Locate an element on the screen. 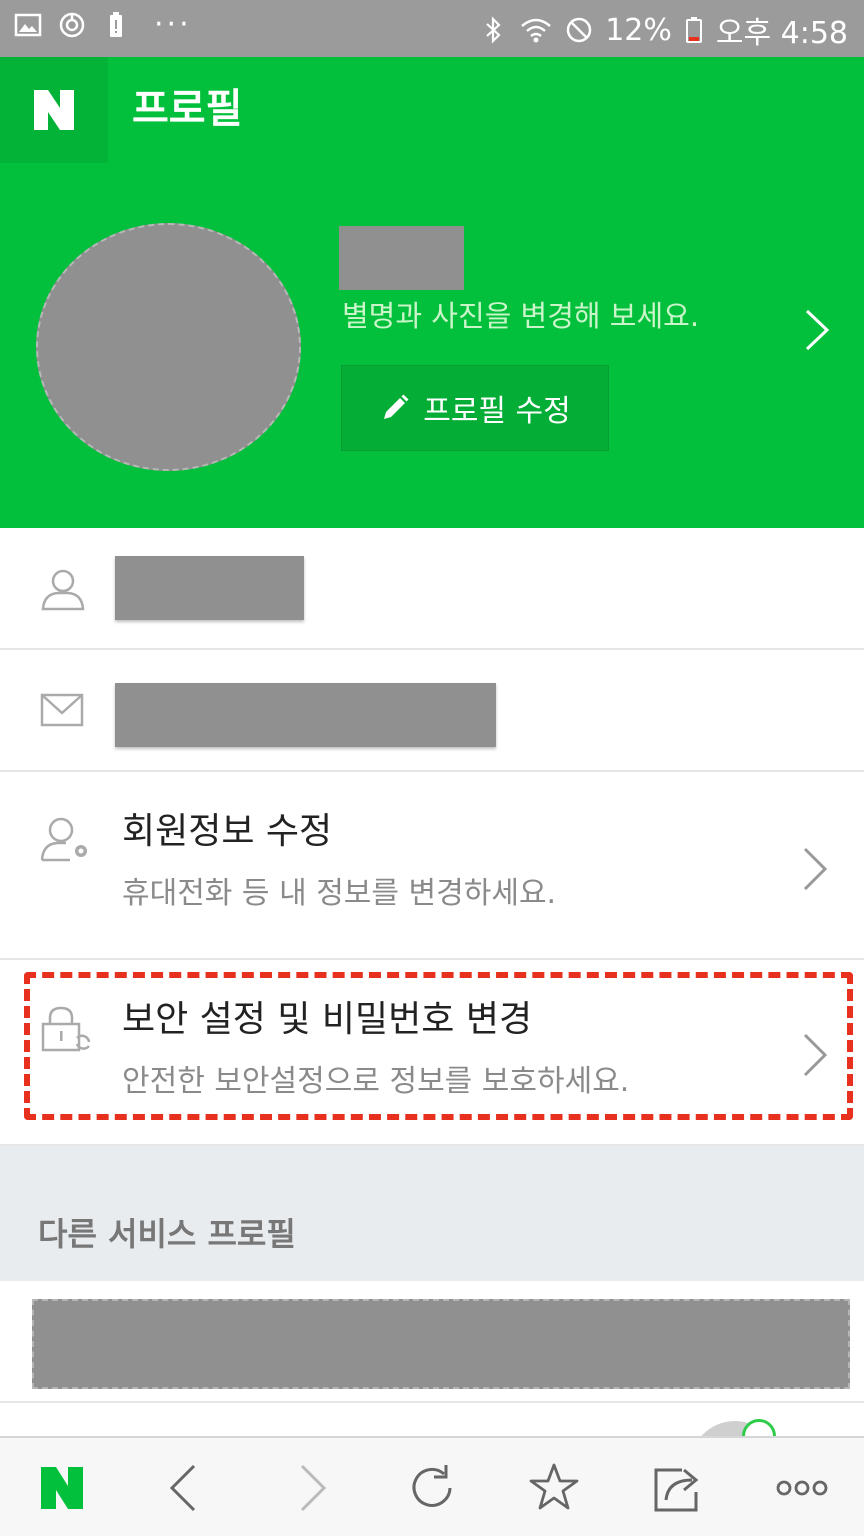  back-icon is located at coordinates (182, 1488).